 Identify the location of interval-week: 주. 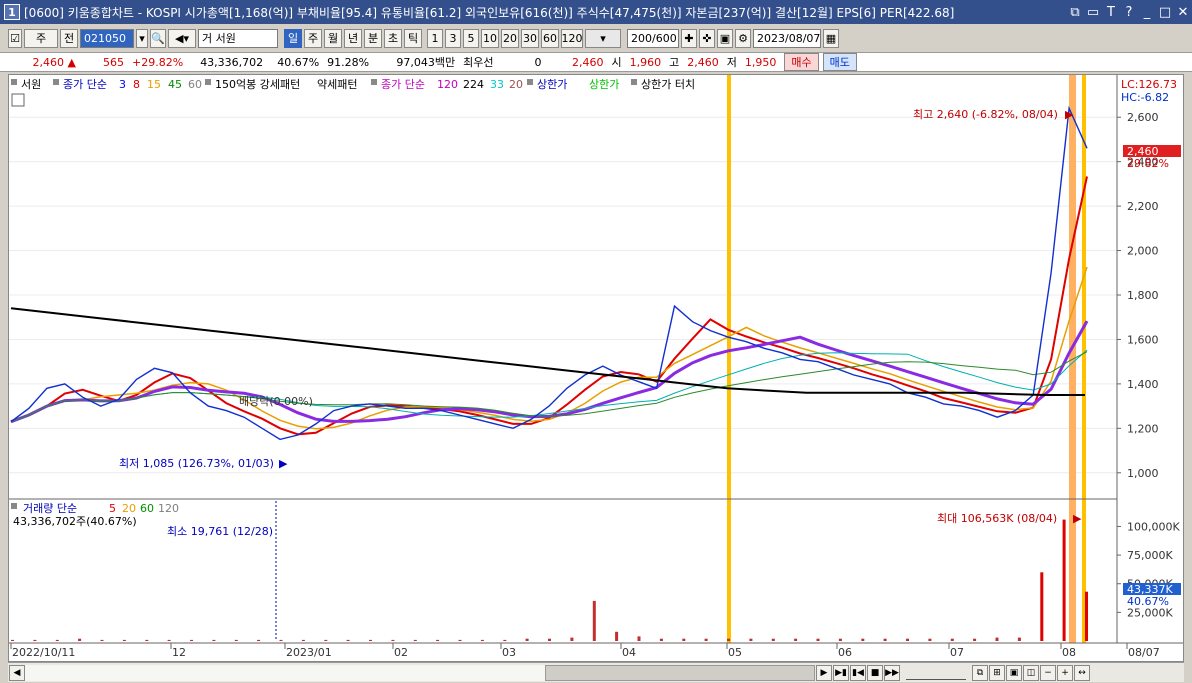
(313, 38).